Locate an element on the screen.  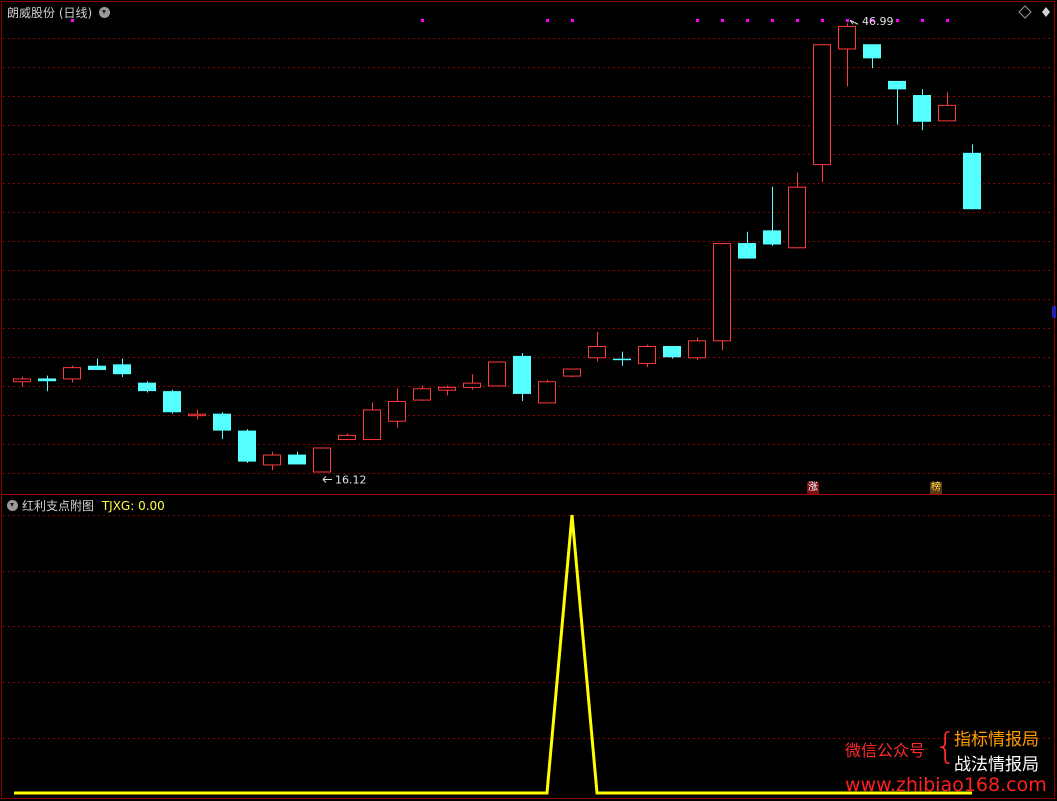
diamond-icon is located at coordinates (1025, 12).